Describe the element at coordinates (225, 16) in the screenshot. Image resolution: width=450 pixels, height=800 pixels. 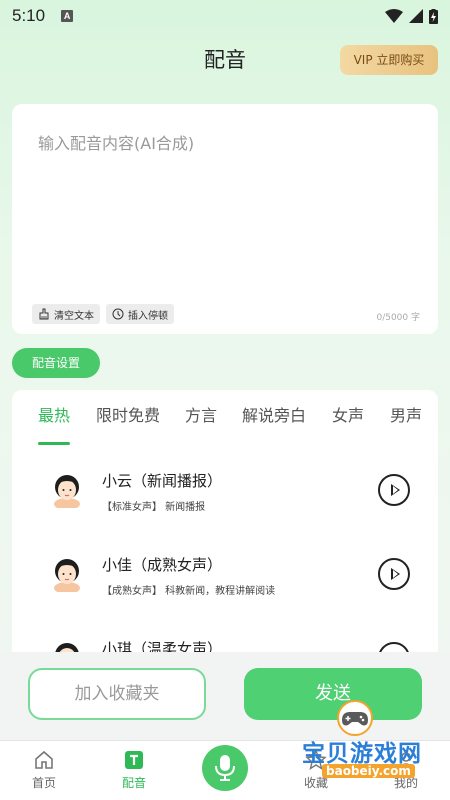
I see `status-bar: 5:10 A` at that location.